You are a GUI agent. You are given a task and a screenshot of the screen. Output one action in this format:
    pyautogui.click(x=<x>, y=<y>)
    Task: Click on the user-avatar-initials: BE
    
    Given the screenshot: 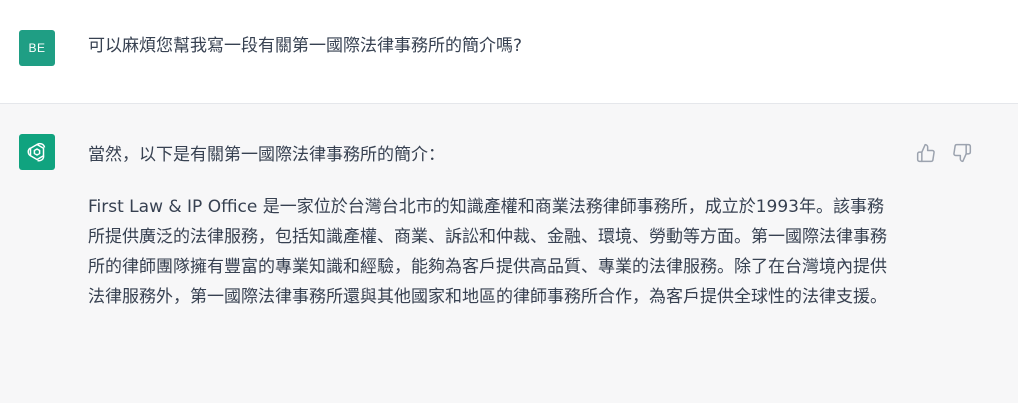 What is the action you would take?
    pyautogui.click(x=37, y=48)
    